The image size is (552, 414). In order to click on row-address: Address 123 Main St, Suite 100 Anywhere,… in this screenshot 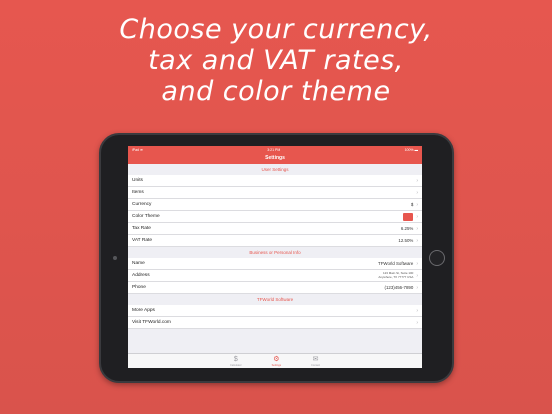, I will do `click(275, 276)`.